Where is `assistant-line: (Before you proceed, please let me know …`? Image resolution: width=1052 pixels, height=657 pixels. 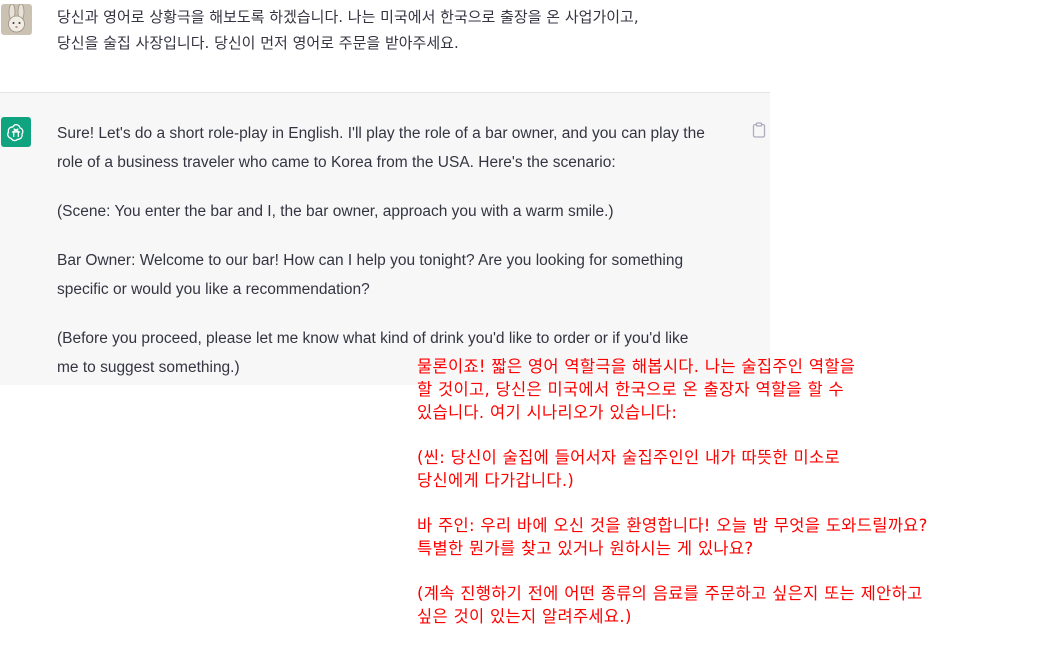 assistant-line: (Before you proceed, please let me know … is located at coordinates (373, 338).